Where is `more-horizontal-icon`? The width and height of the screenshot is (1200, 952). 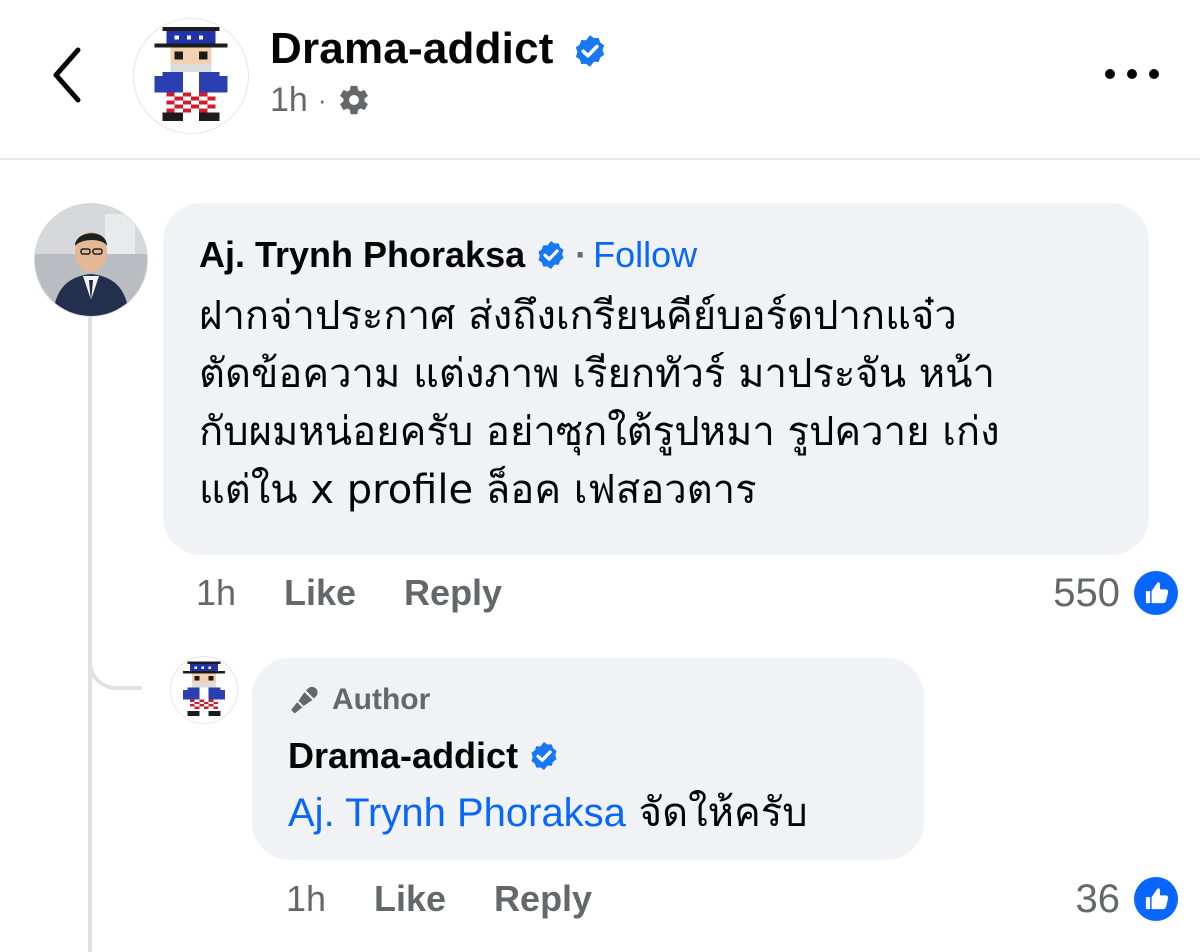 more-horizontal-icon is located at coordinates (1132, 74).